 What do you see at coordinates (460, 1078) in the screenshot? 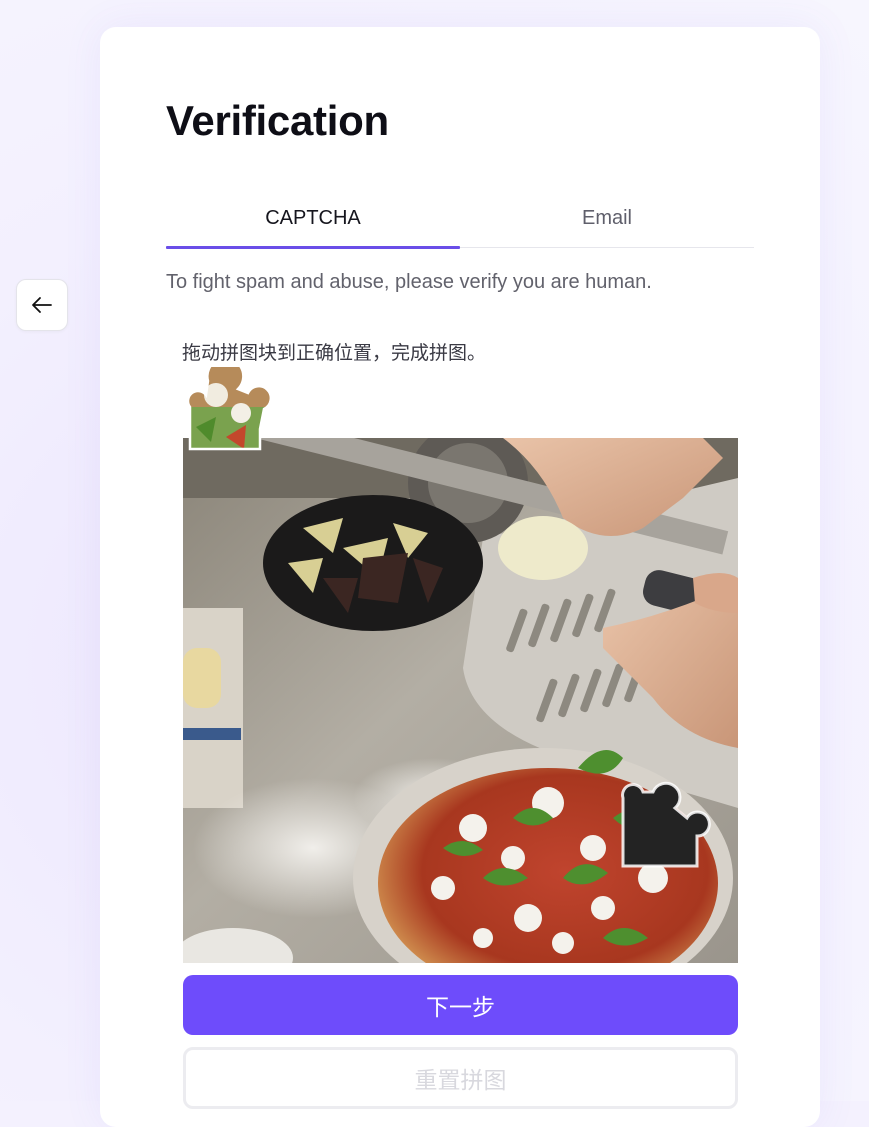
I see `reset-puzzle-button: 重置拼图` at bounding box center [460, 1078].